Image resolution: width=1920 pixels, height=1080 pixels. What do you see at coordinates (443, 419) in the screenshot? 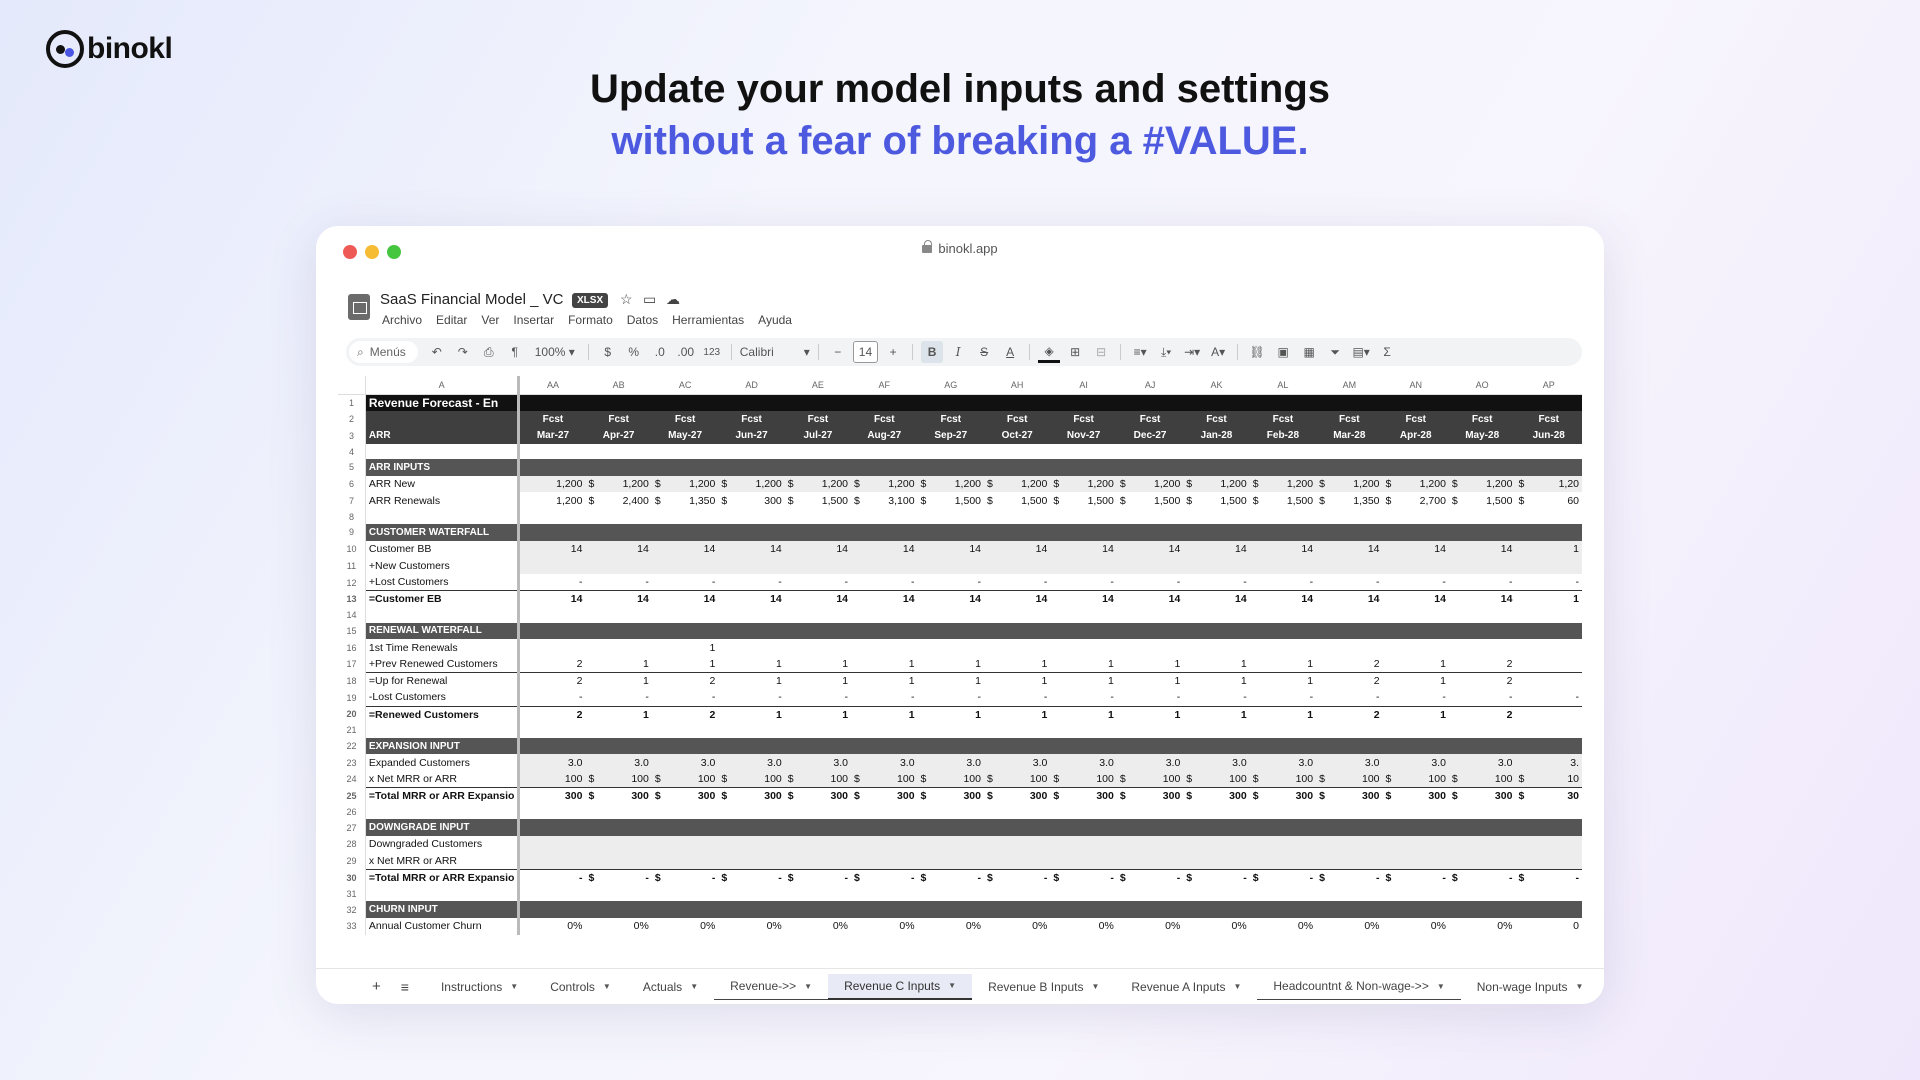
I see `row-label-cell` at bounding box center [443, 419].